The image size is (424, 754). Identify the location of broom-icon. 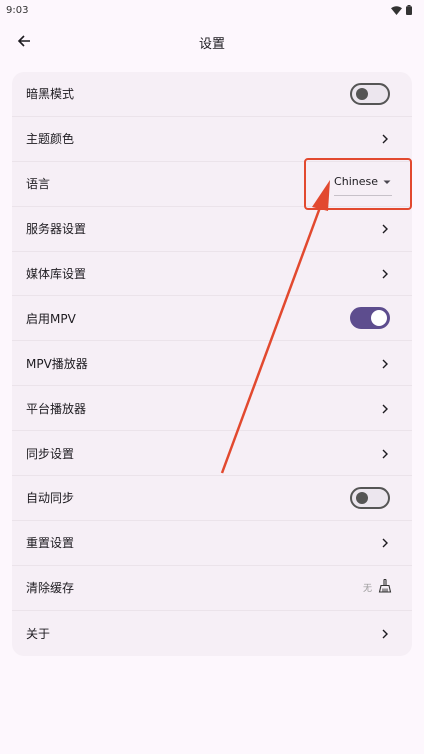
(385, 587).